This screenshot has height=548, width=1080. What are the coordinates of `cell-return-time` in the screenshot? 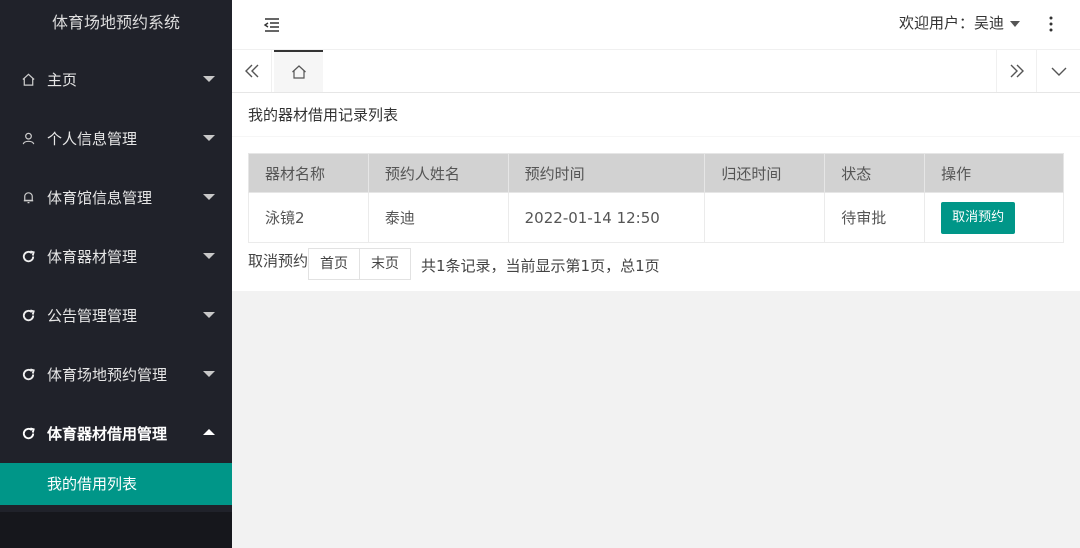 It's located at (765, 217).